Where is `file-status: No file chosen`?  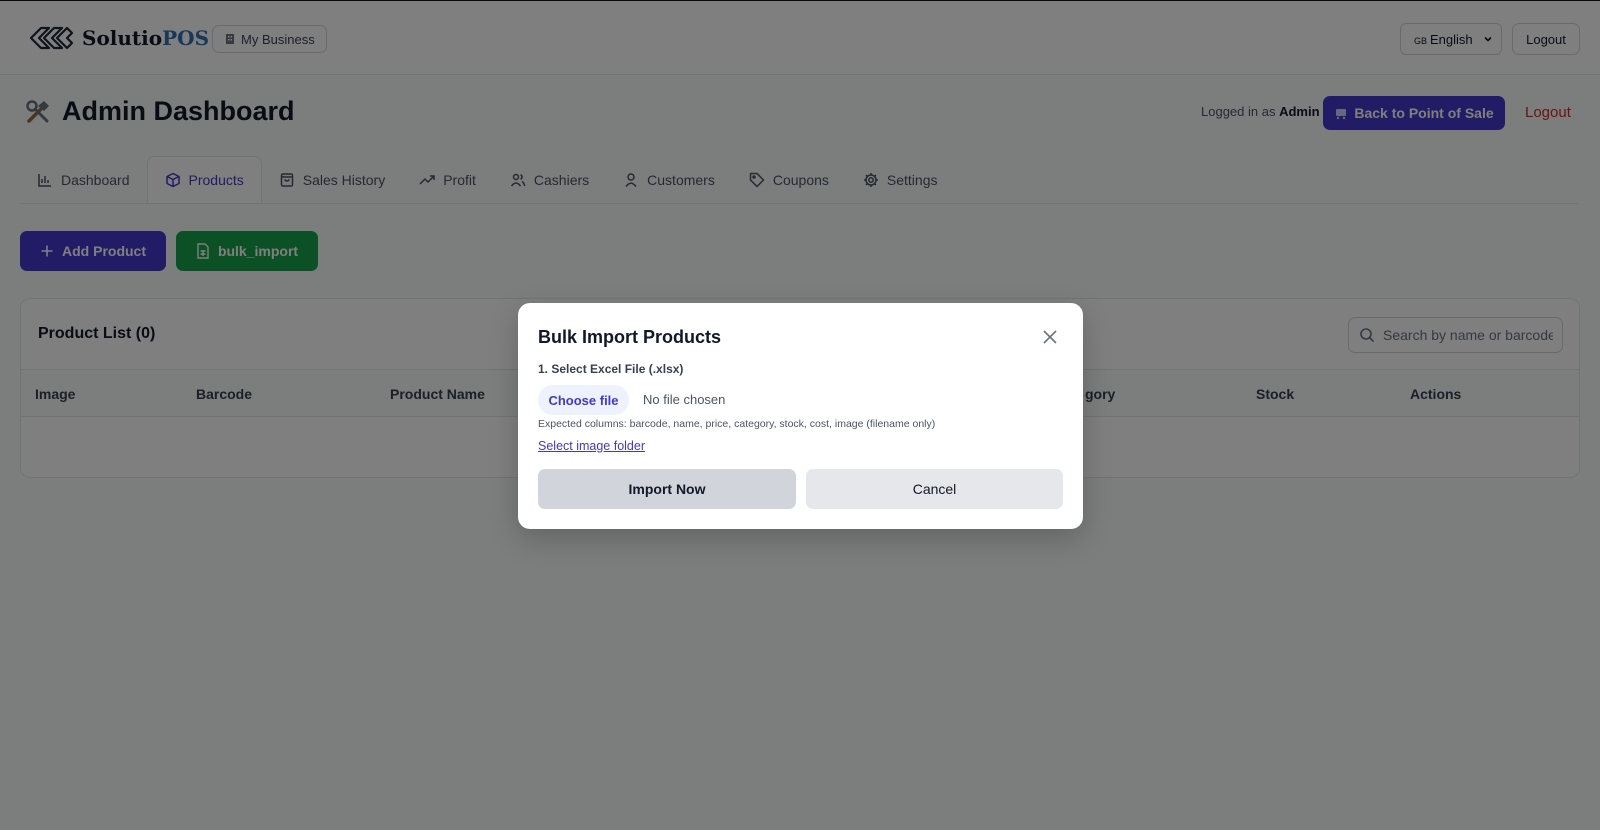
file-status: No file chosen is located at coordinates (684, 399).